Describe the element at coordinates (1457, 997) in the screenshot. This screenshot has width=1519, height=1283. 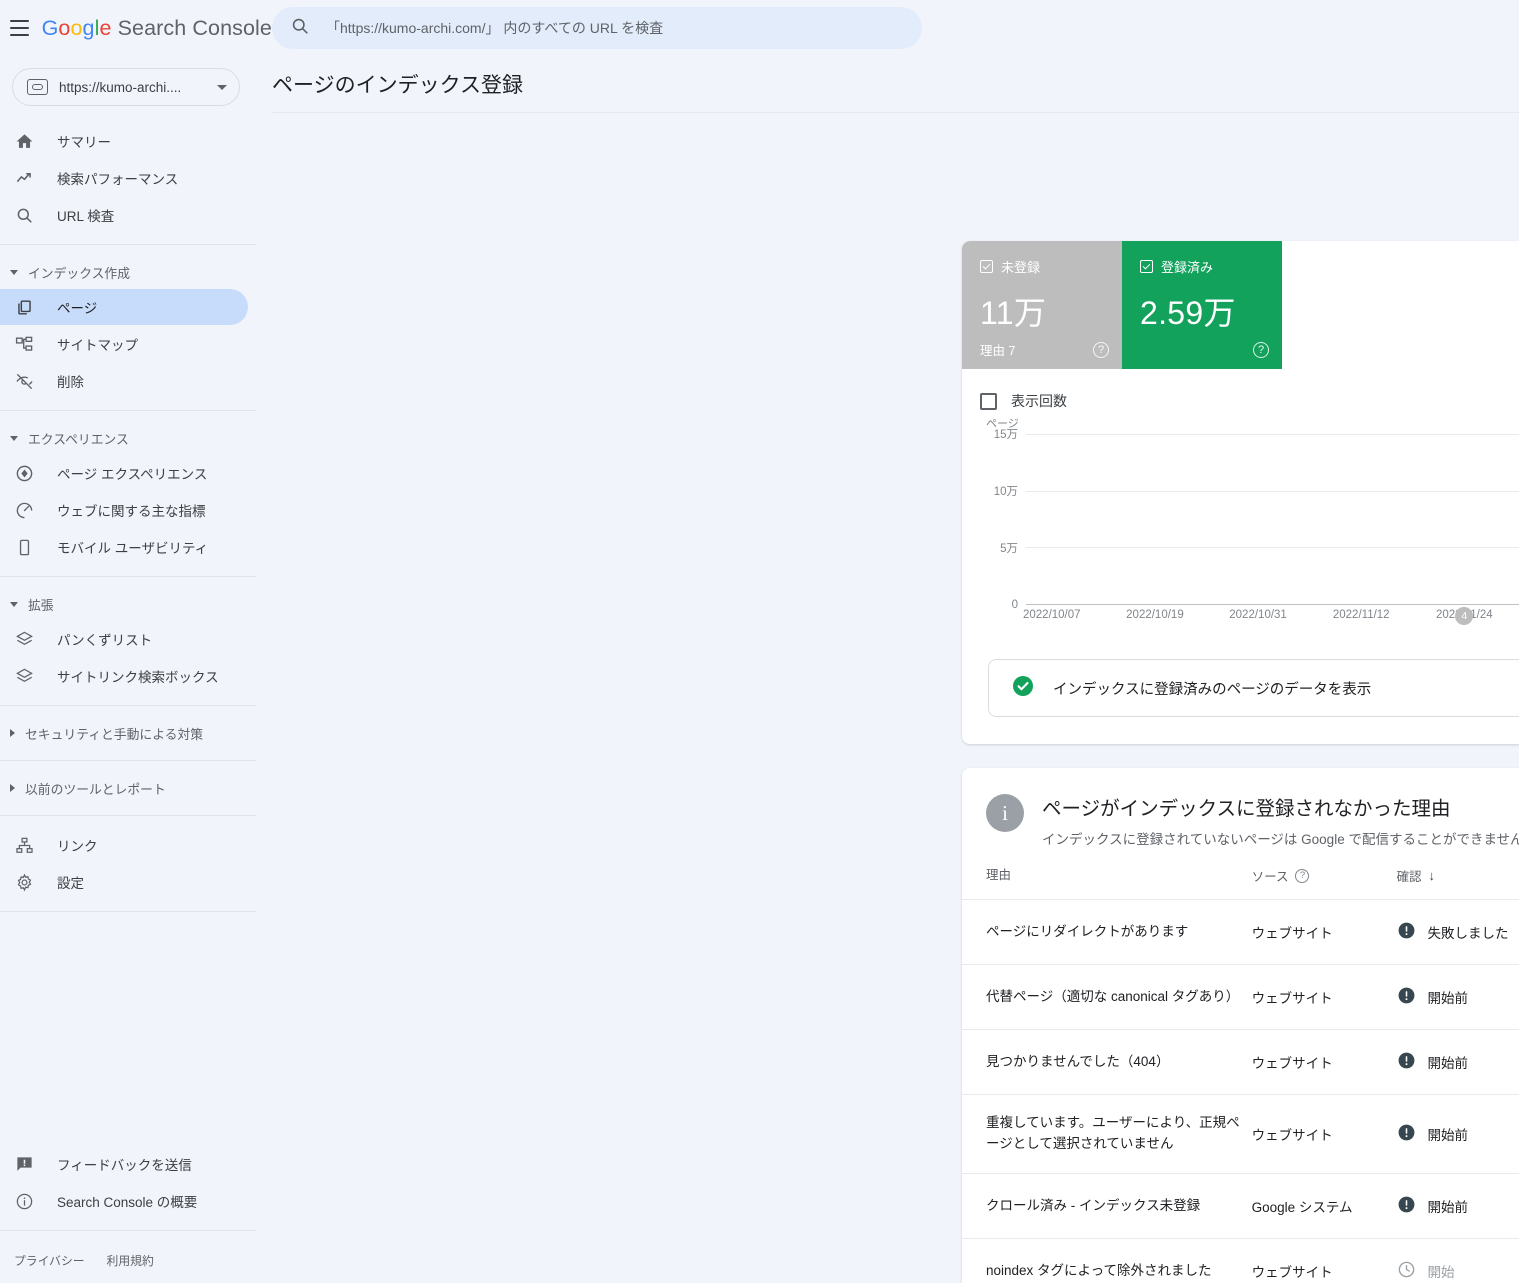
I see `cell-validation: 開始前` at that location.